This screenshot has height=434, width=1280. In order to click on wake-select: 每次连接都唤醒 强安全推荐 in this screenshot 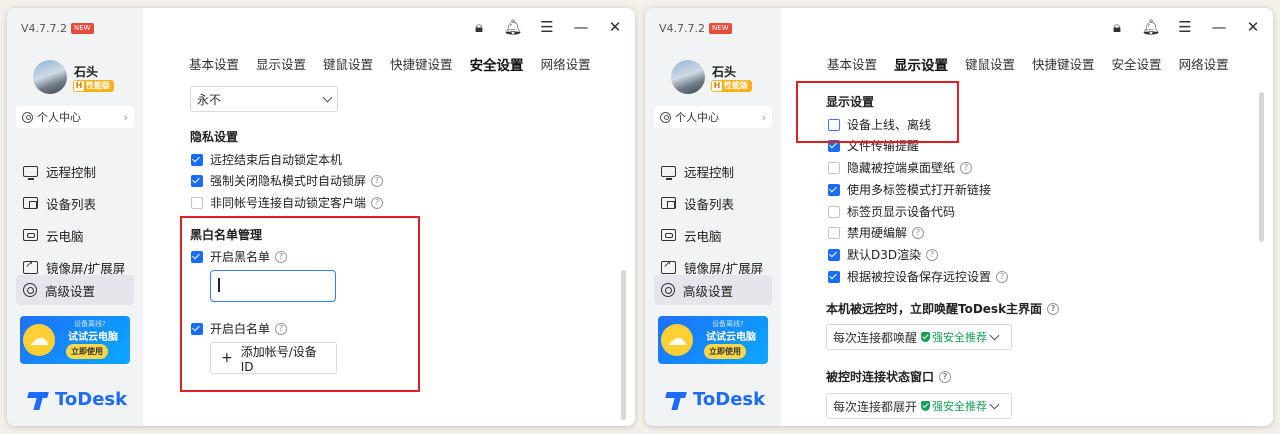, I will do `click(919, 337)`.